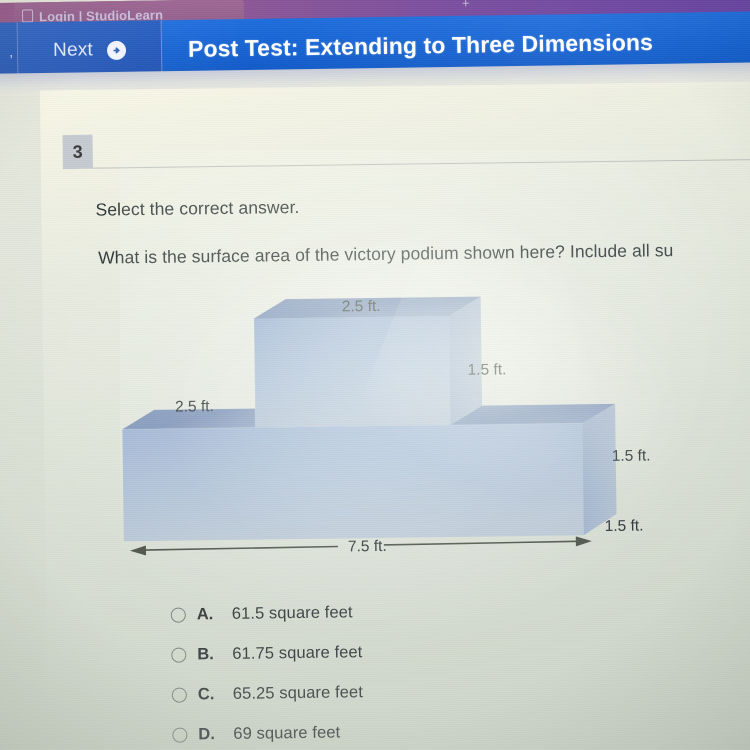  What do you see at coordinates (197, 208) in the screenshot?
I see `instruction-text: Select the correct answer.` at bounding box center [197, 208].